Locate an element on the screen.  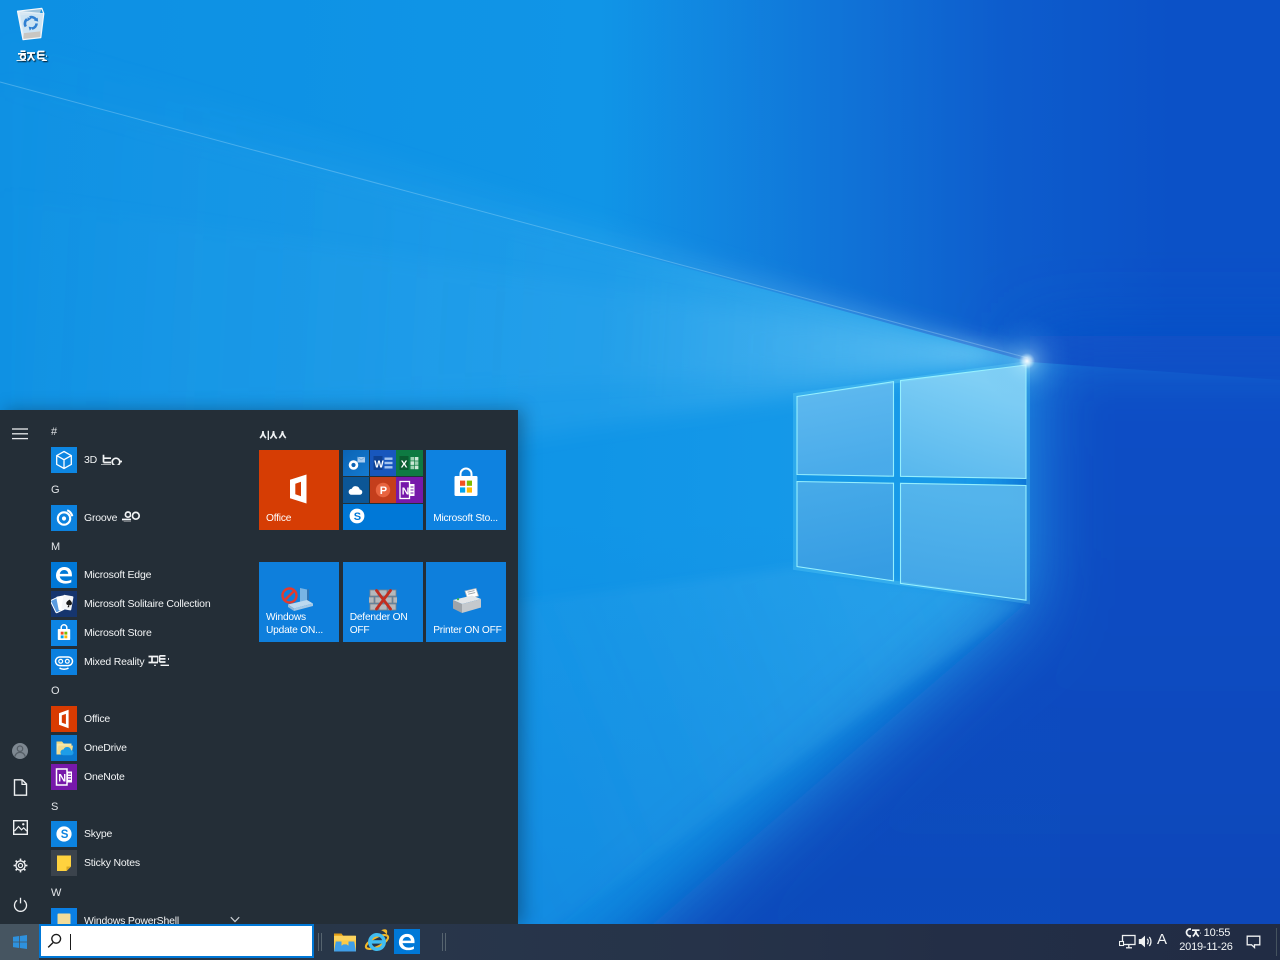
svg-text: W is located at coordinates (379, 464).